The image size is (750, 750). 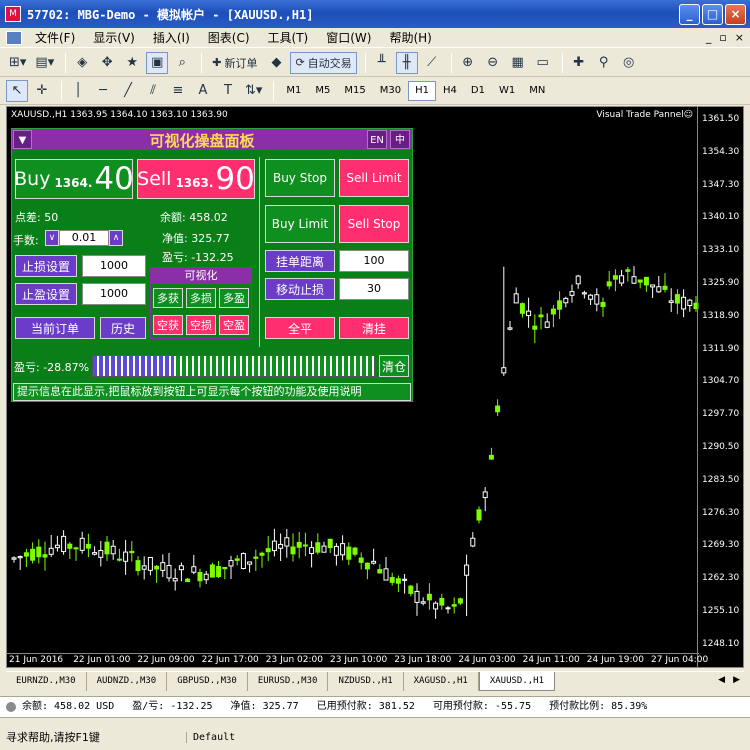 I want to click on sell-limit-button: Sell Limit, so click(x=374, y=178).